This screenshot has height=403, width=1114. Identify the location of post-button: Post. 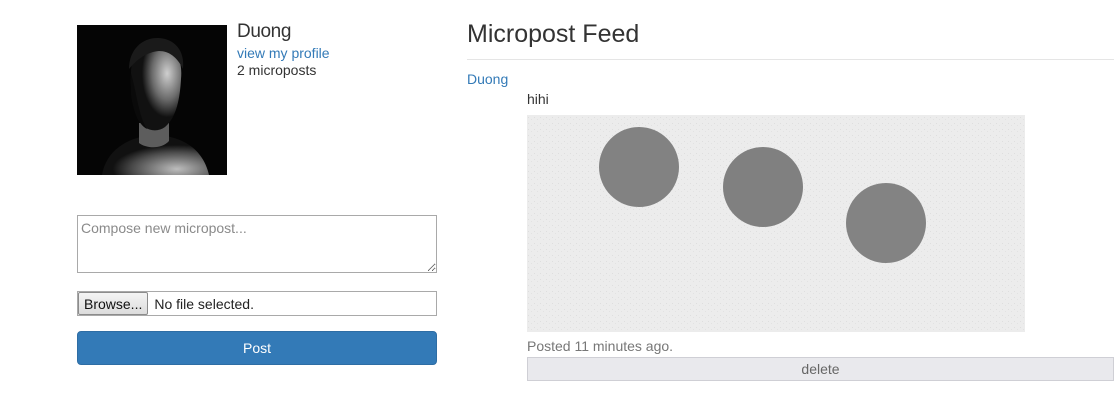
(257, 348).